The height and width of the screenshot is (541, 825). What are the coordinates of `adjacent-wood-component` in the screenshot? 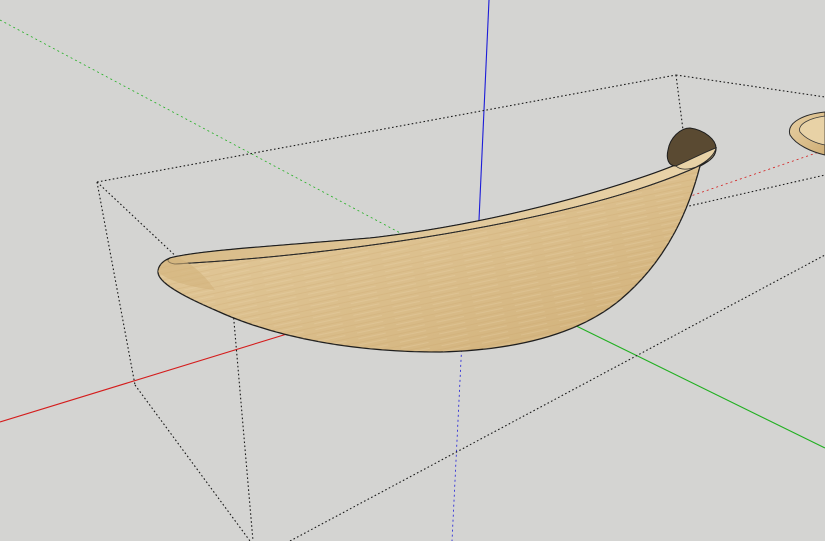 It's located at (807, 133).